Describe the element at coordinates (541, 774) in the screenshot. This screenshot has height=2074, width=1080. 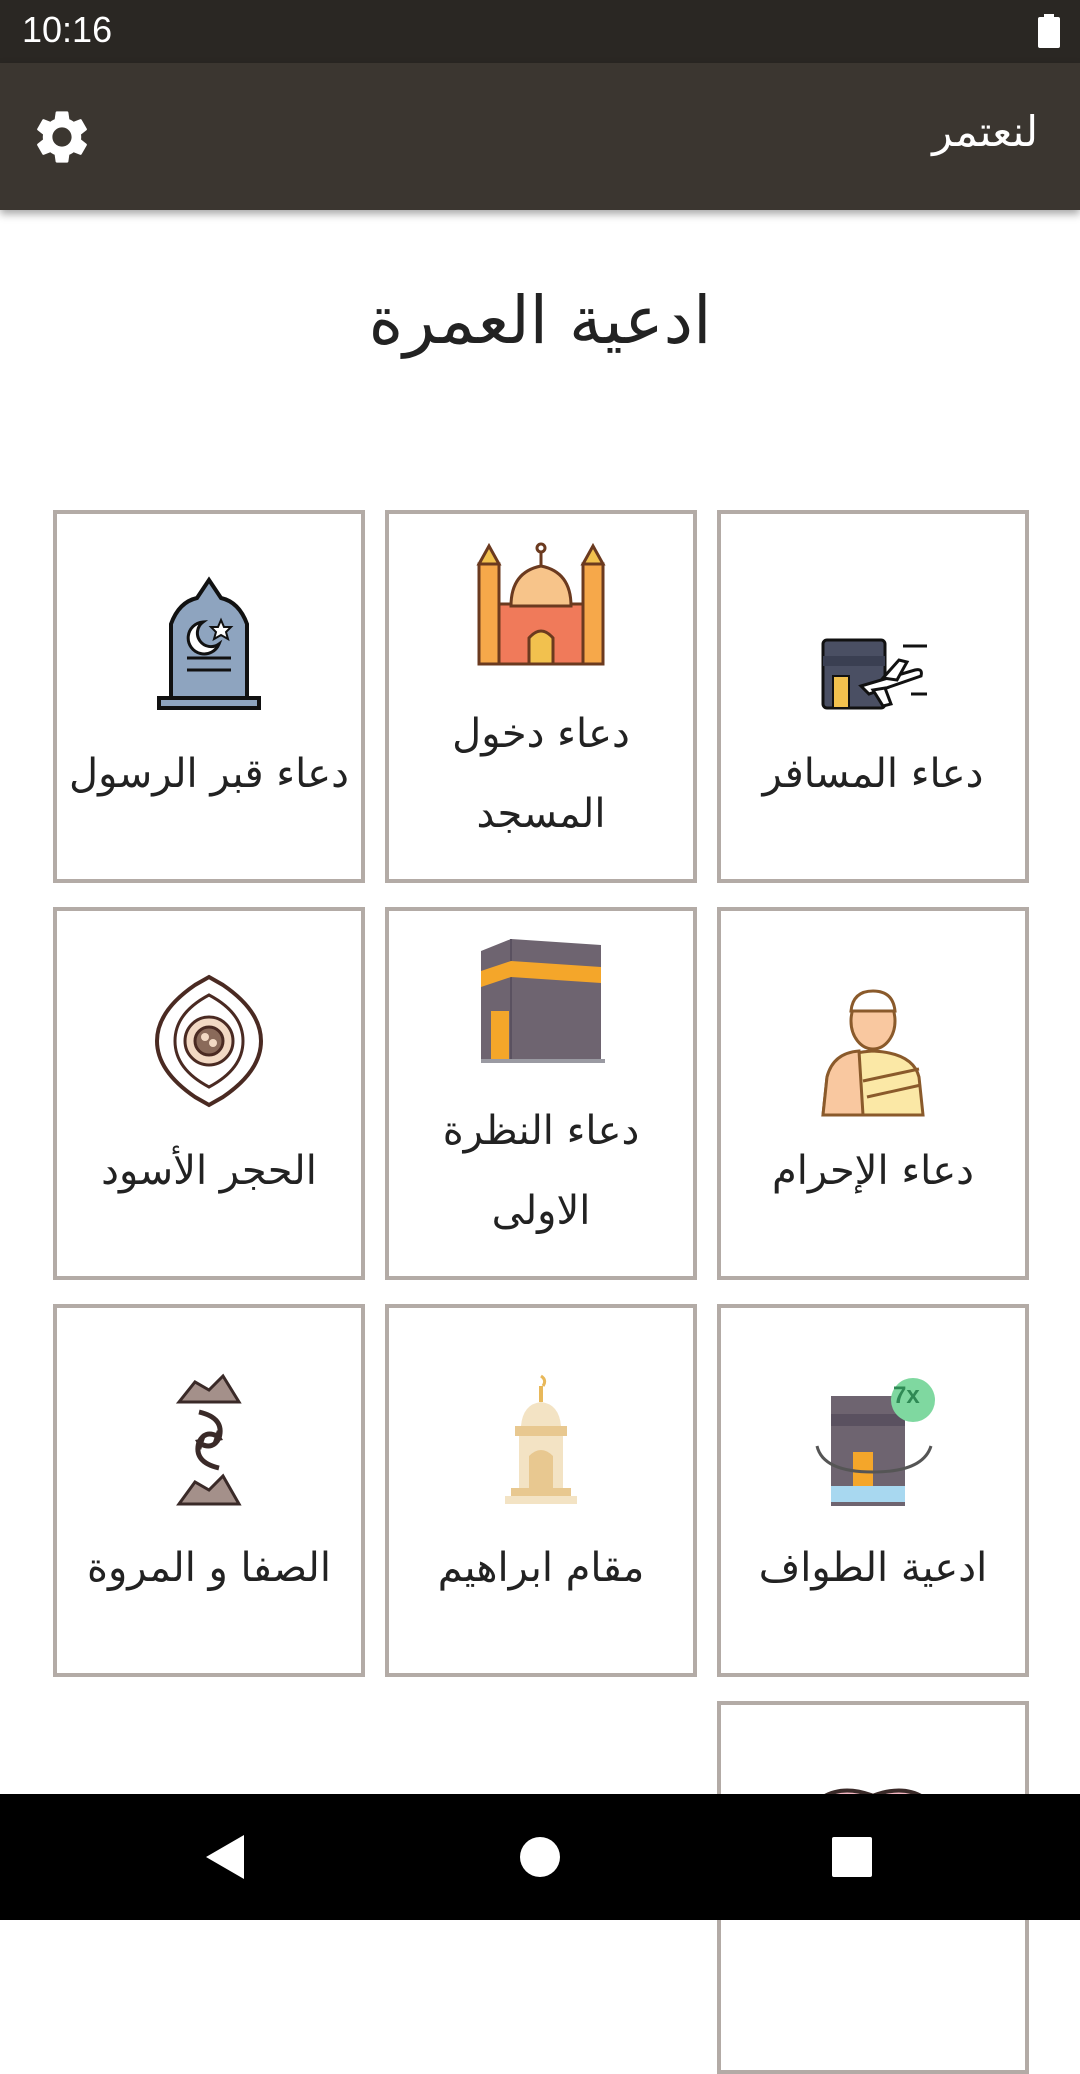
I see `card-label: دعاء دخول المسجد` at that location.